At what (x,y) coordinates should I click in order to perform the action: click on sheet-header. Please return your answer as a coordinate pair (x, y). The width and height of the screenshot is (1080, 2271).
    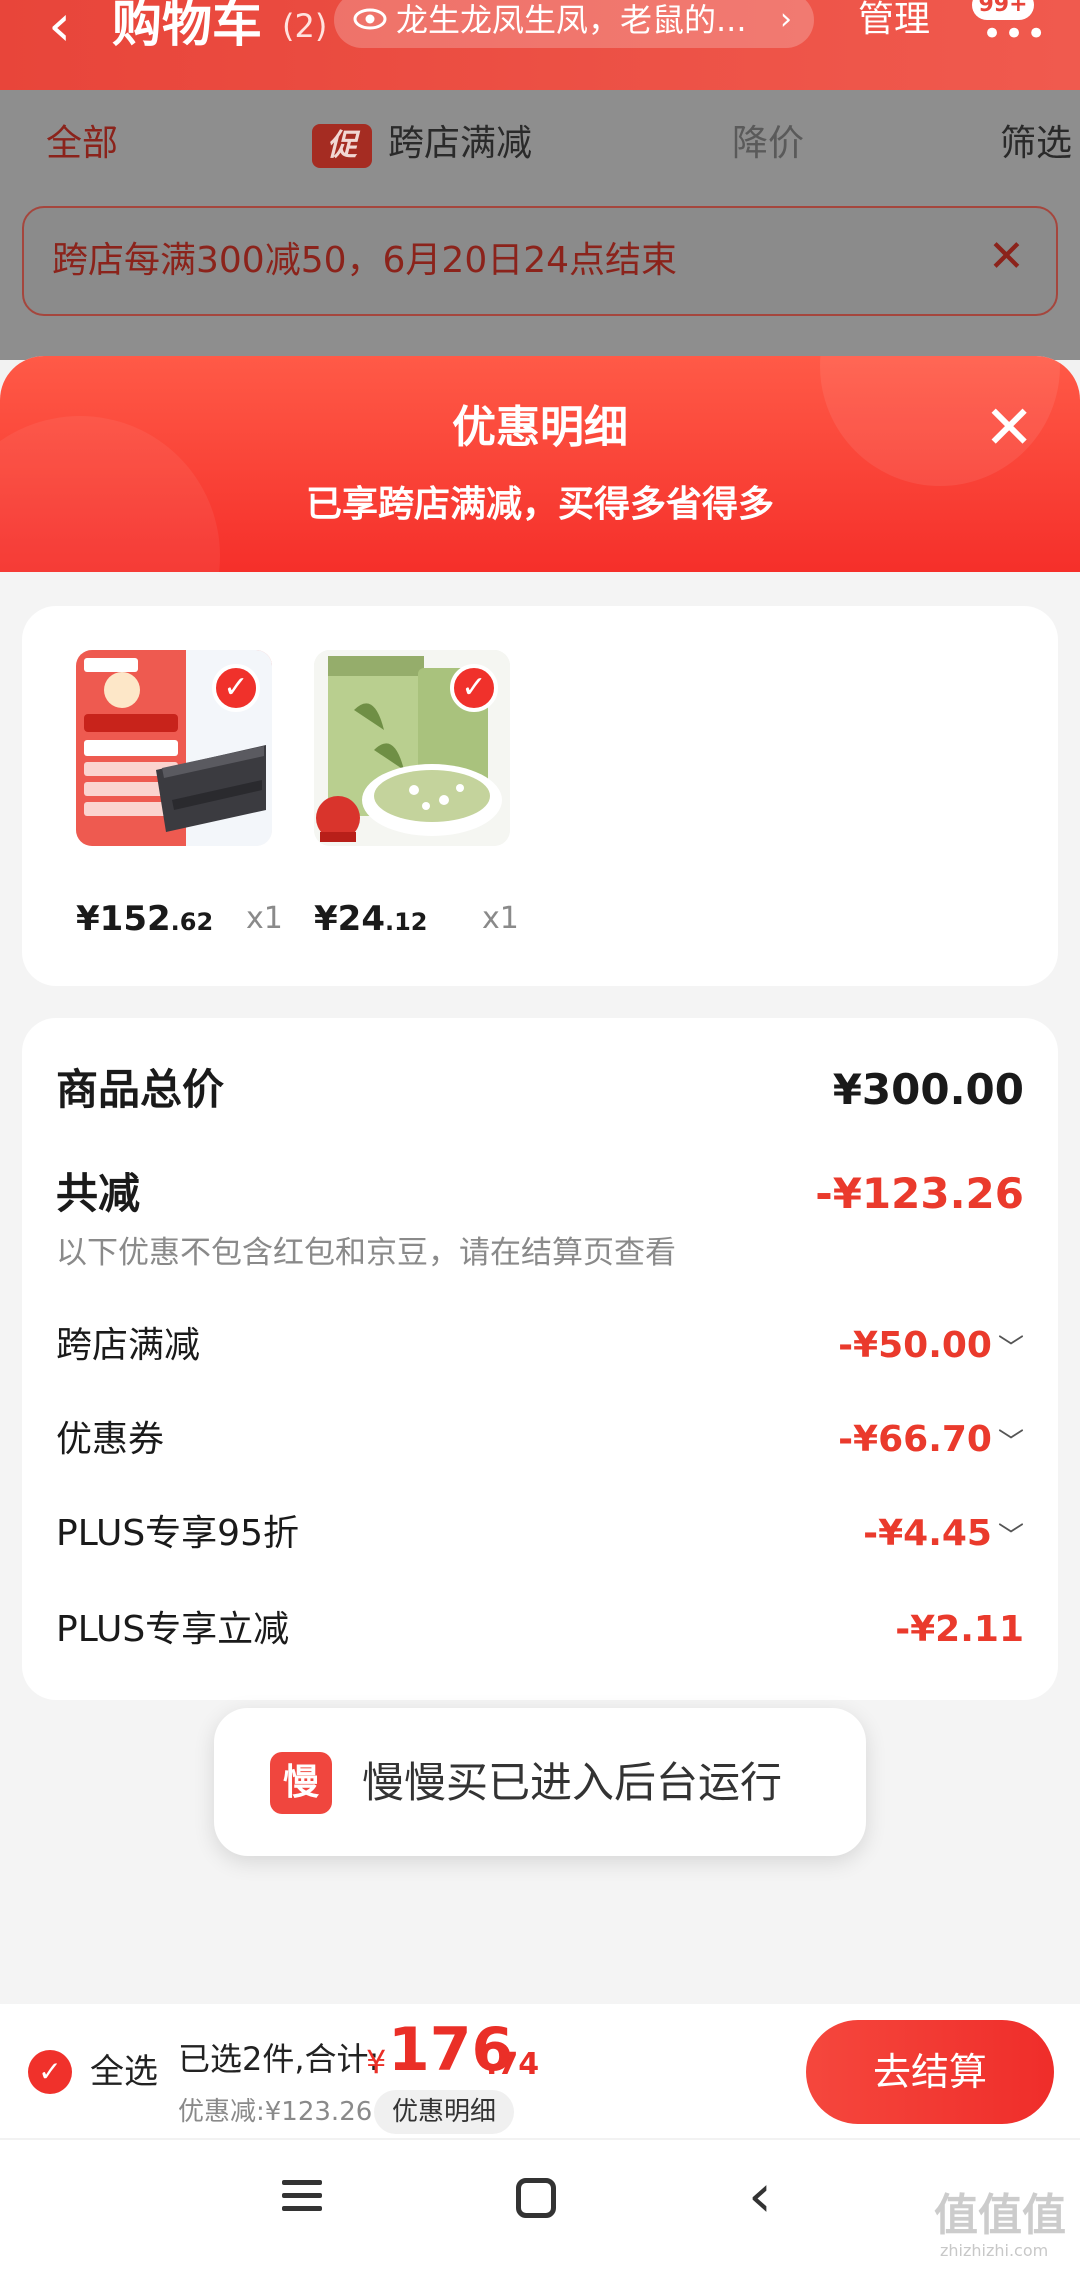
    Looking at the image, I should click on (540, 464).